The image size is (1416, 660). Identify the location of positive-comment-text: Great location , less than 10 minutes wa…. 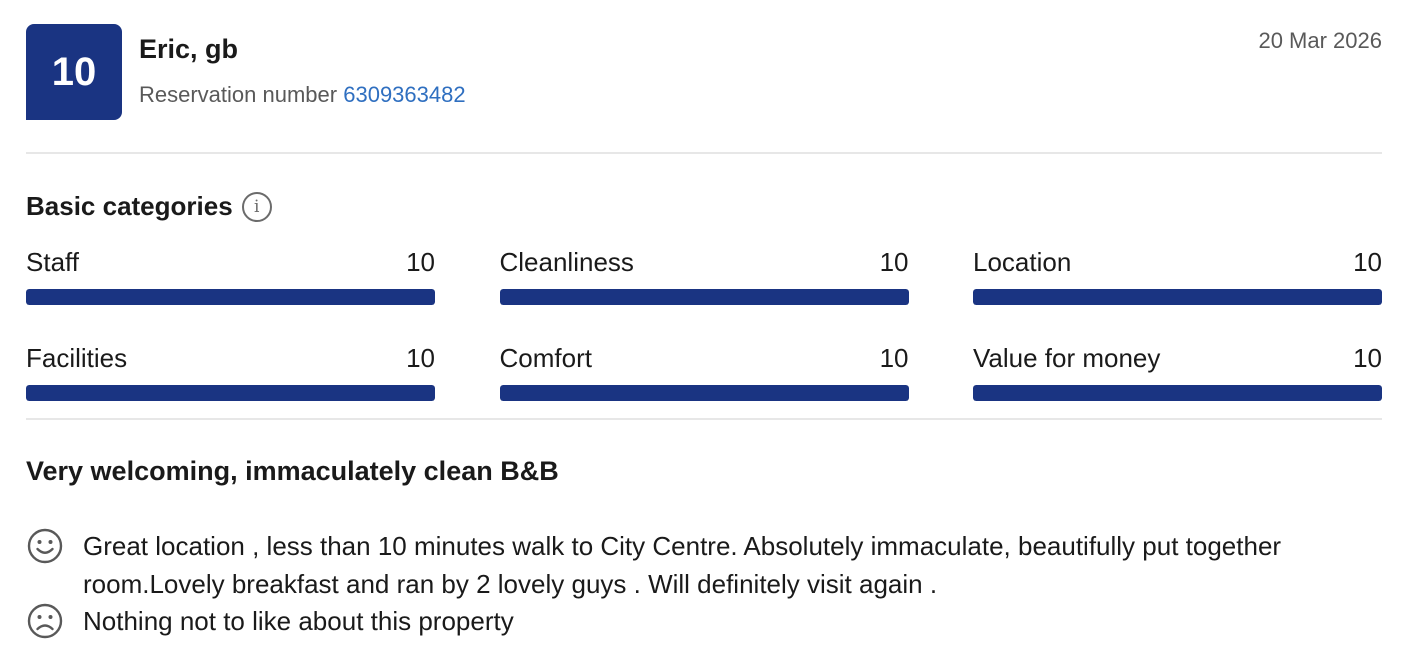
(682, 565).